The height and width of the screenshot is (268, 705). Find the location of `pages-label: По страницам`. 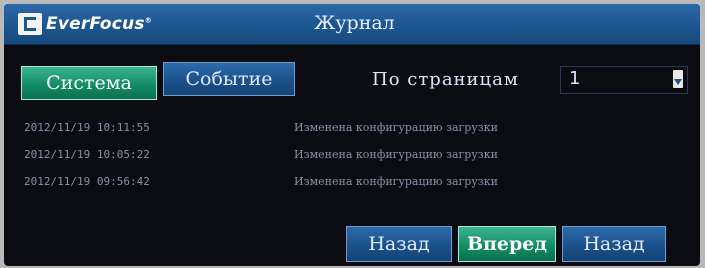

pages-label: По страницам is located at coordinates (445, 79).